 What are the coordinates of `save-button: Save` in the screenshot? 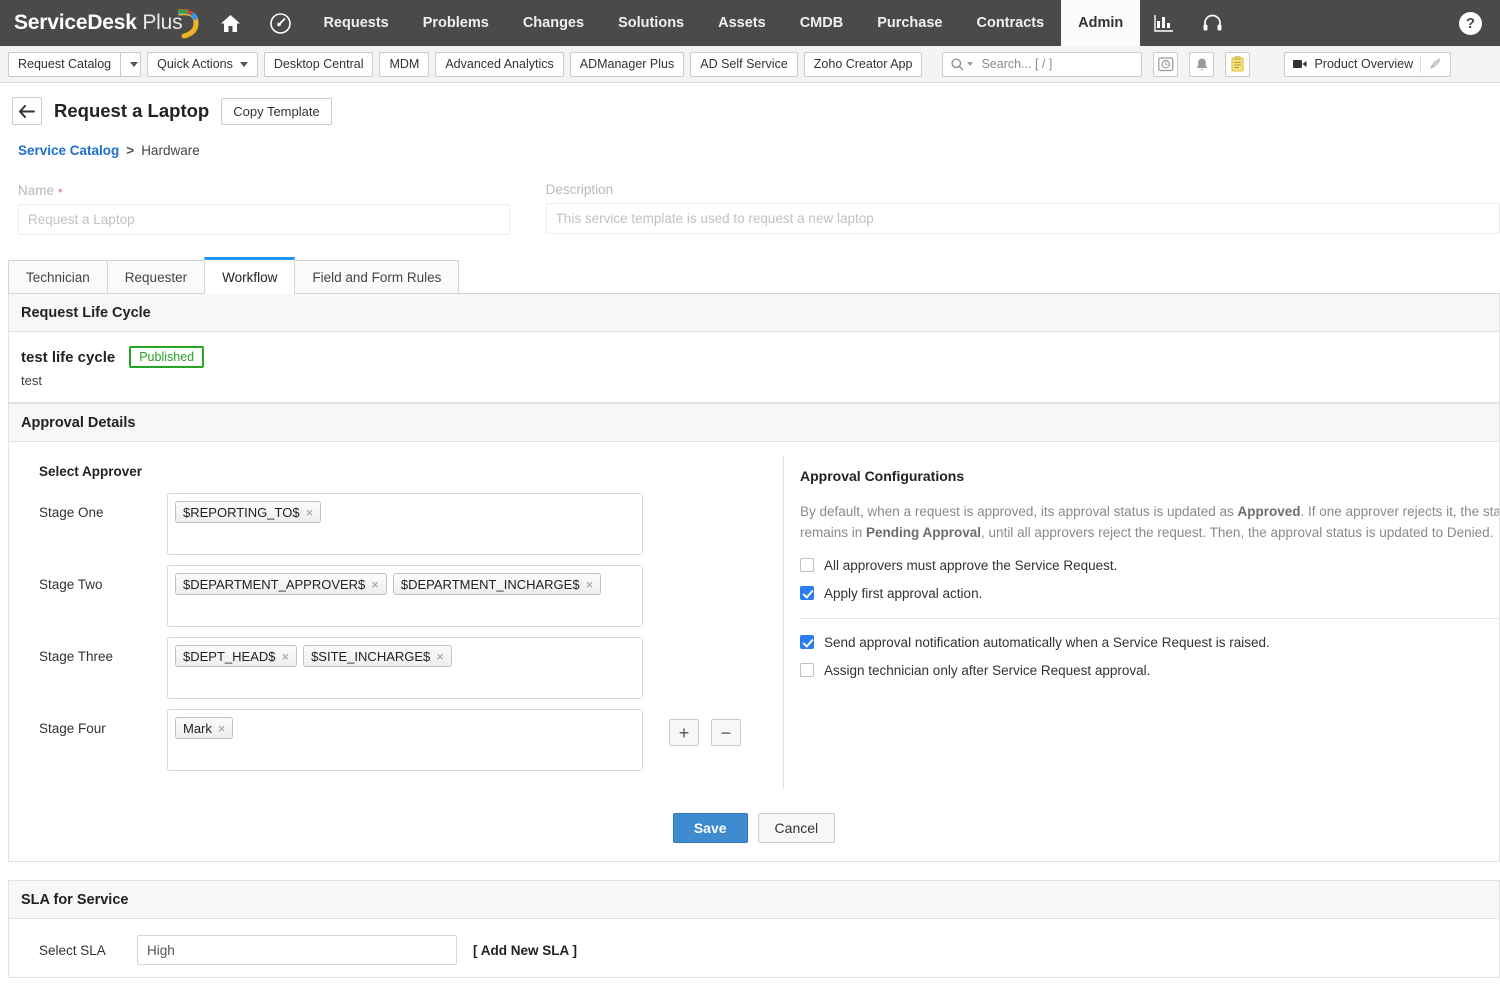 It's located at (710, 828).